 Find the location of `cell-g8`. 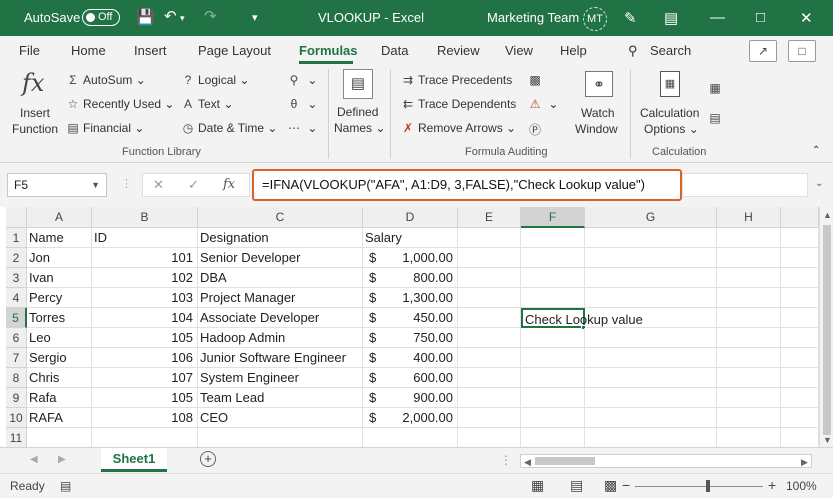

cell-g8 is located at coordinates (651, 378).